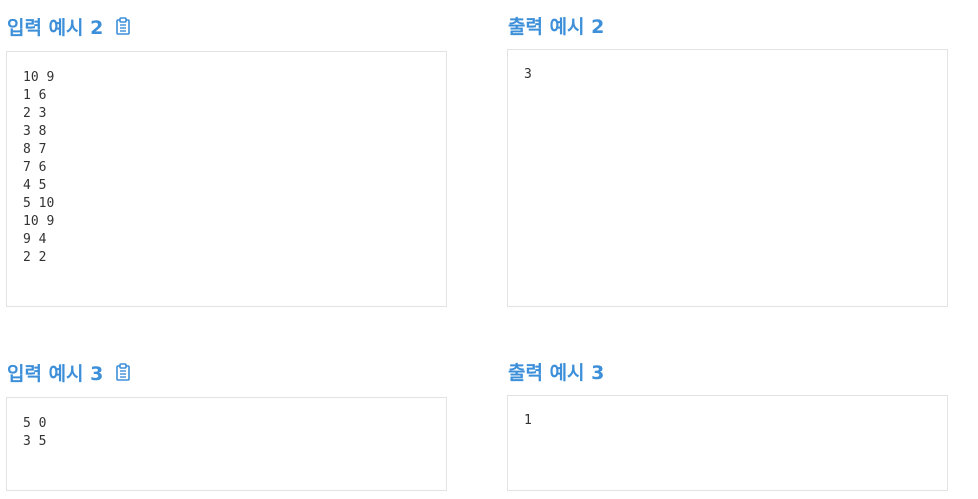 The height and width of the screenshot is (499, 978). I want to click on input-example-3-text: 5 0 3 5, so click(35, 432).